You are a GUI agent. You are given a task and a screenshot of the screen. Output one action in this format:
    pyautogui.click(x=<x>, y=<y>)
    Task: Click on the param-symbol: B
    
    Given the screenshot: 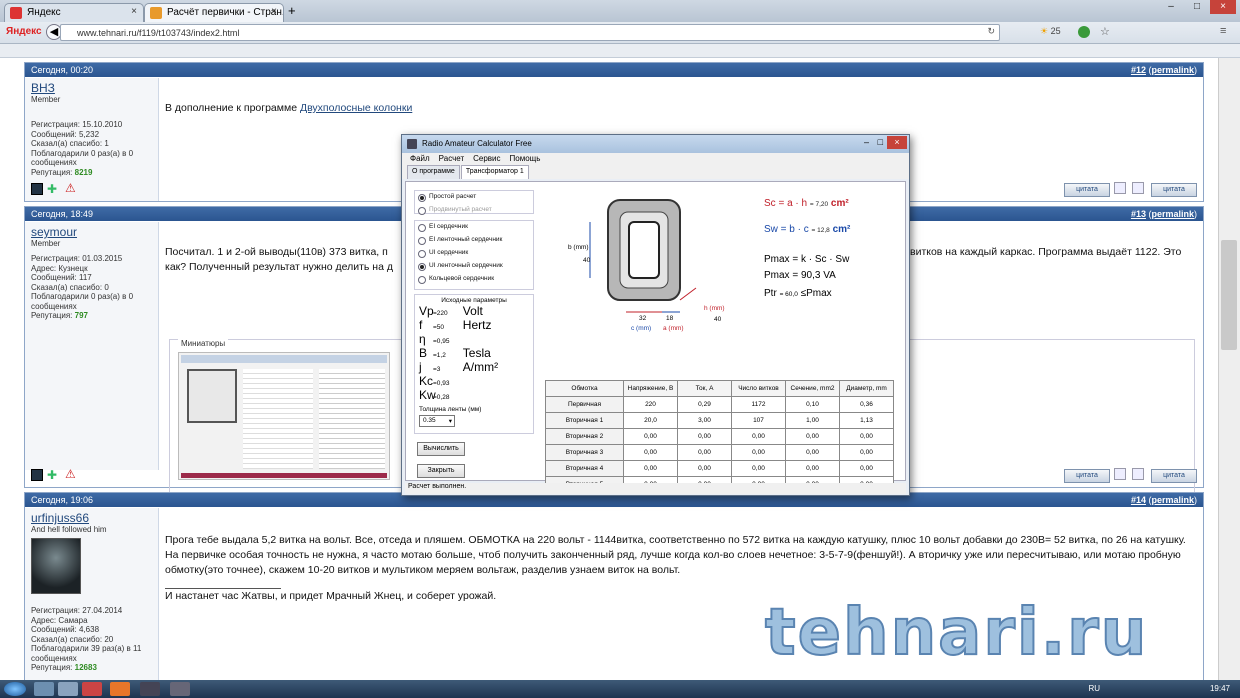 What is the action you would take?
    pyautogui.click(x=423, y=353)
    